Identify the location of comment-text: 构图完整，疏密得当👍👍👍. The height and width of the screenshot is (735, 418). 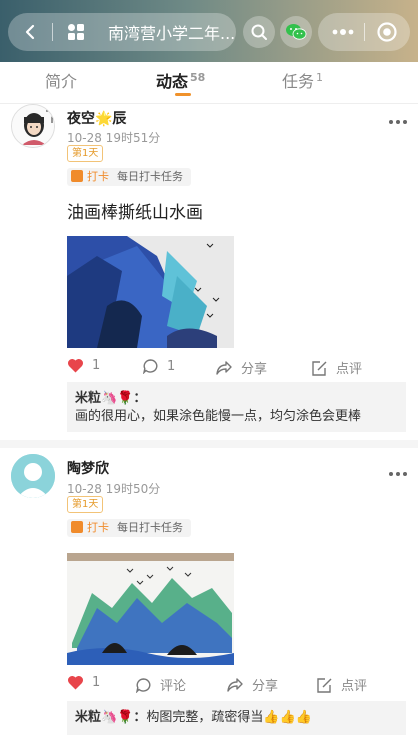
(229, 717).